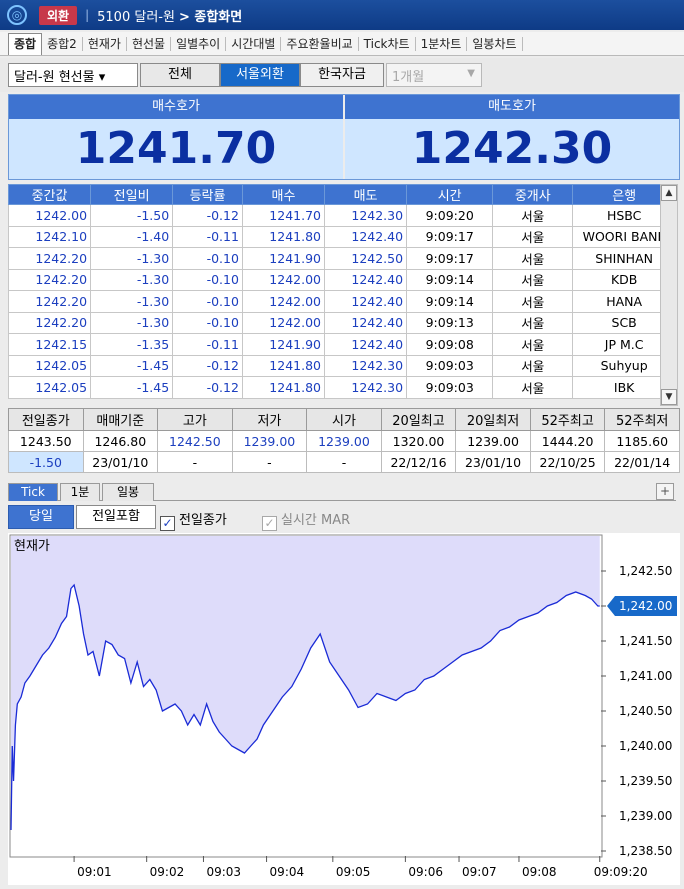 The image size is (684, 889). Describe the element at coordinates (102, 77) in the screenshot. I see `chevron-down-icon: ▾` at that location.